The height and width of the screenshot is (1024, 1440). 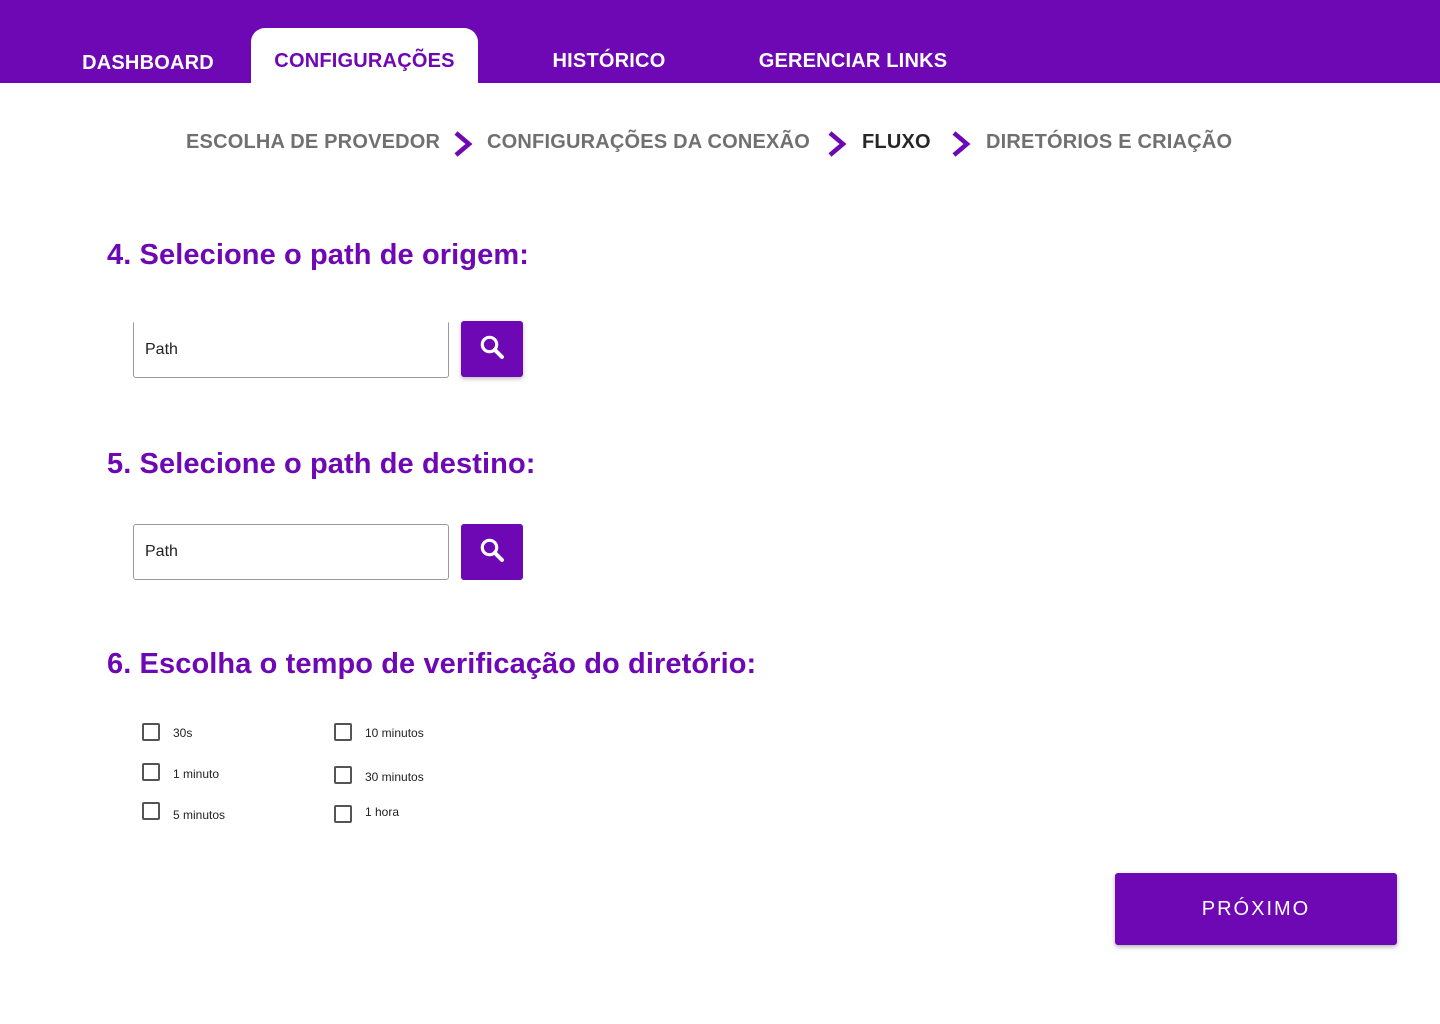 I want to click on option-1-minuto: 1 minuto, so click(x=180, y=772).